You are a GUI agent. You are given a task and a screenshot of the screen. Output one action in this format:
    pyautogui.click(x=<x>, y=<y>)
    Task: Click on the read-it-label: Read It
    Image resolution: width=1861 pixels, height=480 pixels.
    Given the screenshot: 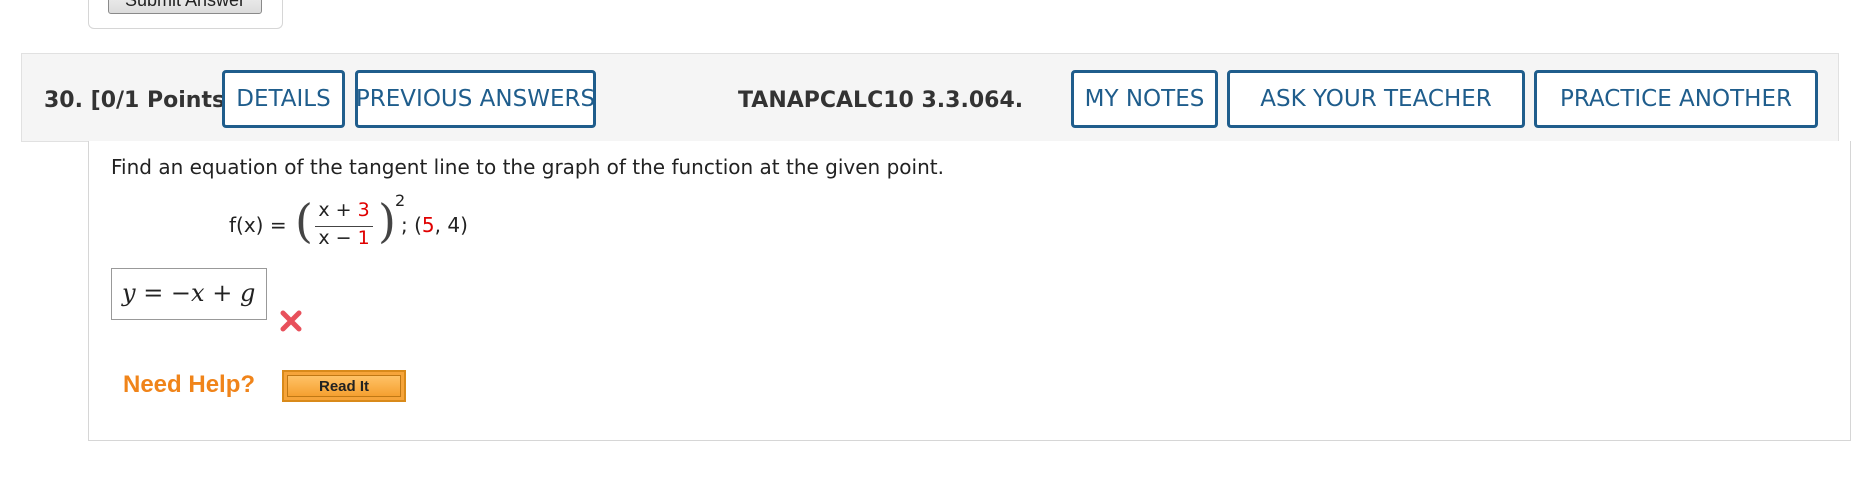 What is the action you would take?
    pyautogui.click(x=344, y=386)
    